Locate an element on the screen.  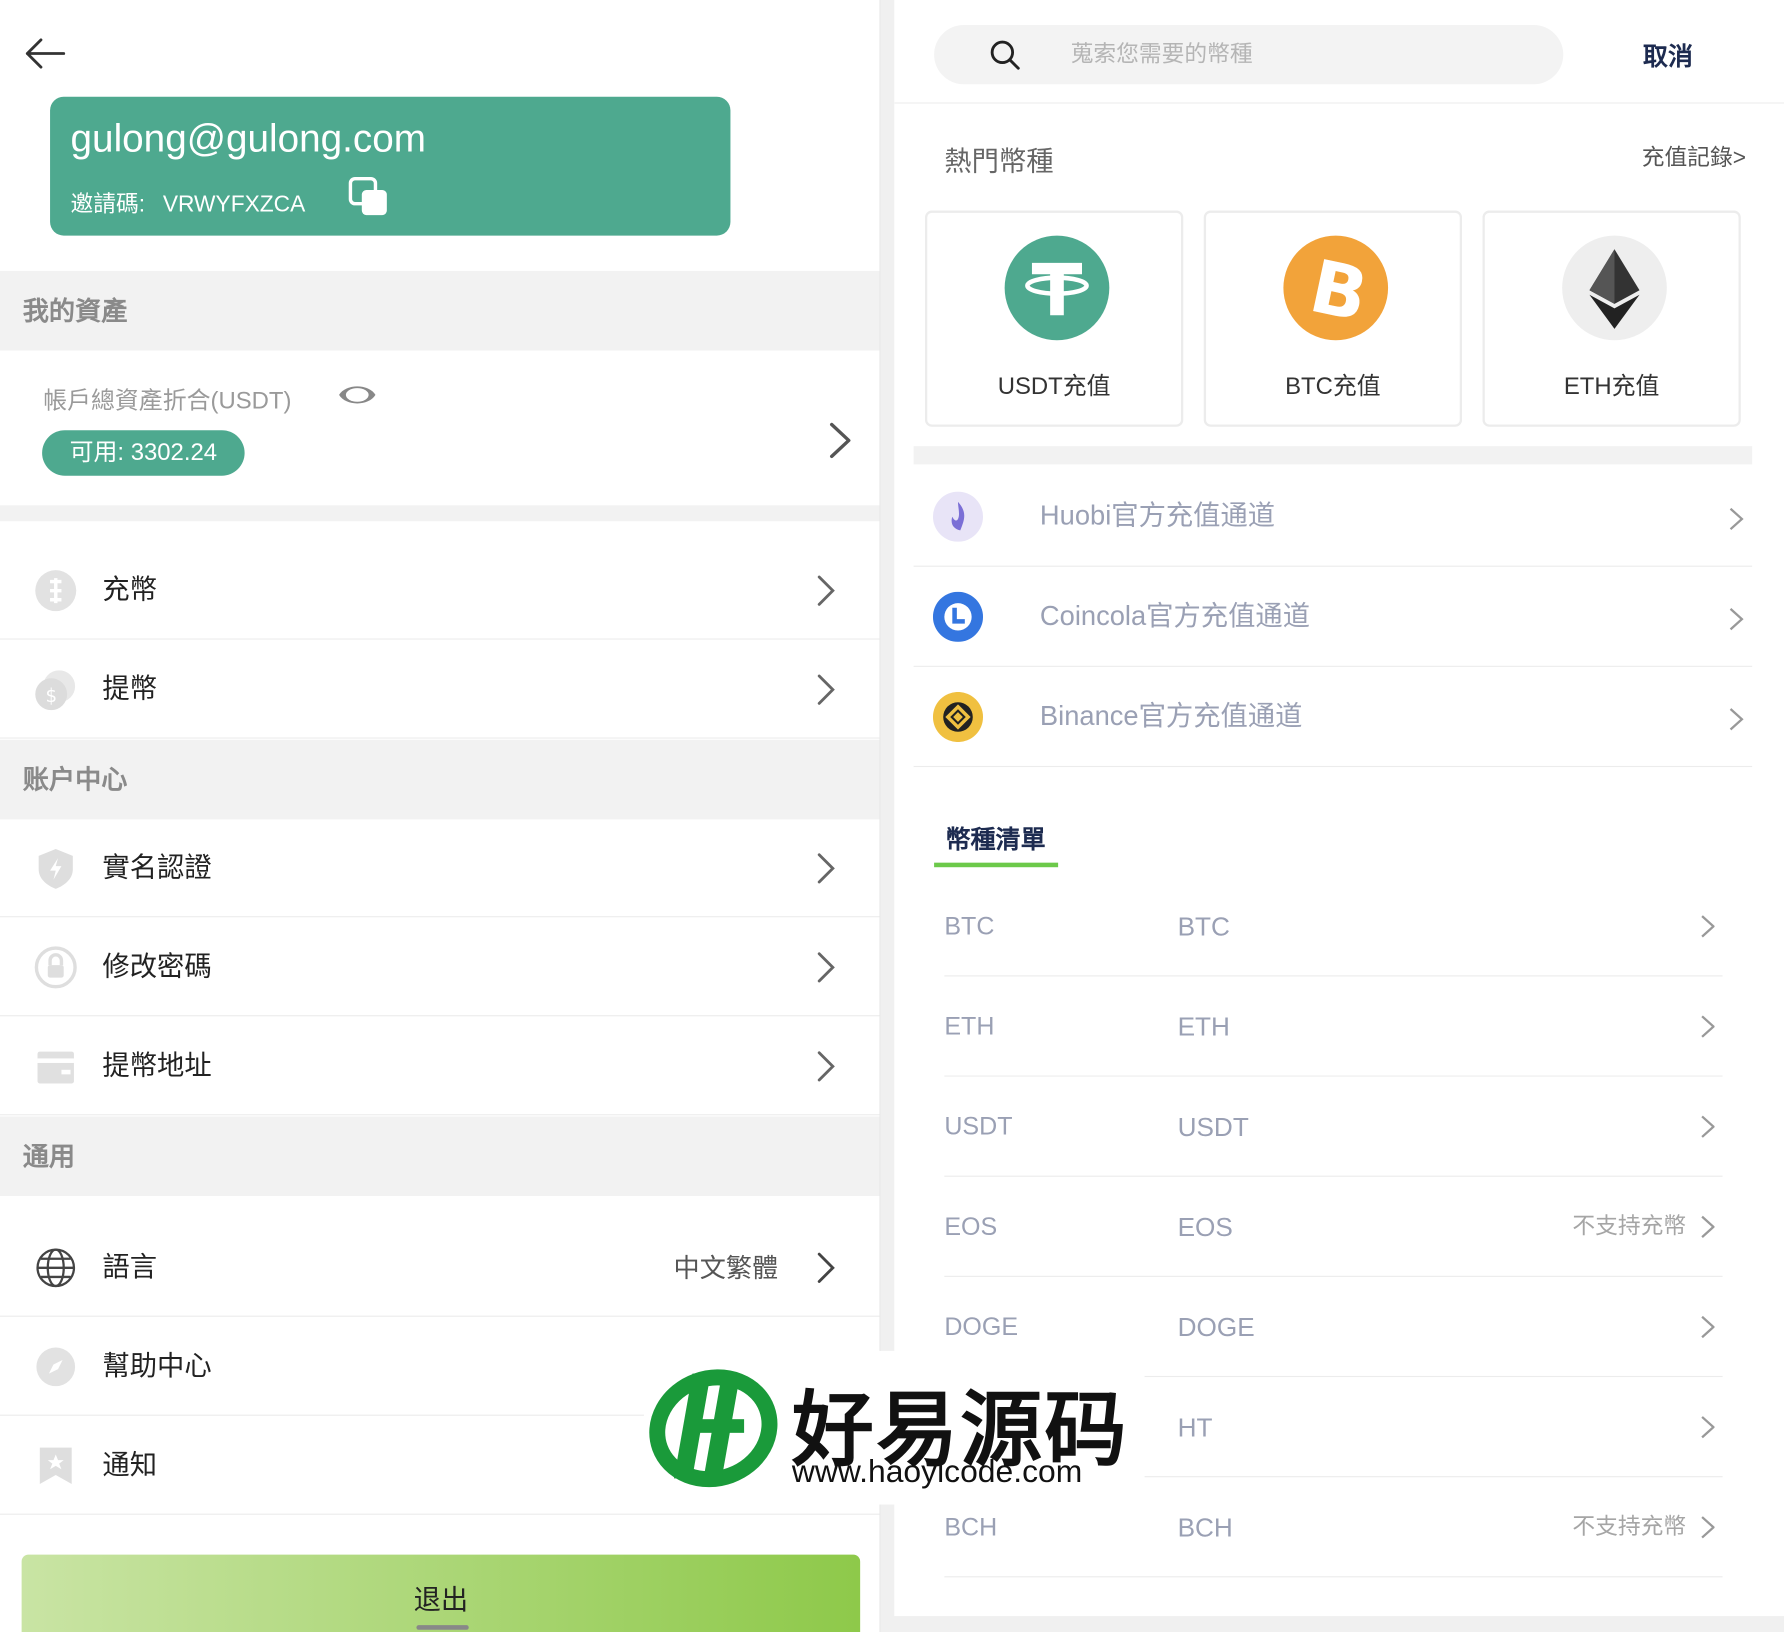
btc-deposit-card: B BTC充值 is located at coordinates (1333, 318).